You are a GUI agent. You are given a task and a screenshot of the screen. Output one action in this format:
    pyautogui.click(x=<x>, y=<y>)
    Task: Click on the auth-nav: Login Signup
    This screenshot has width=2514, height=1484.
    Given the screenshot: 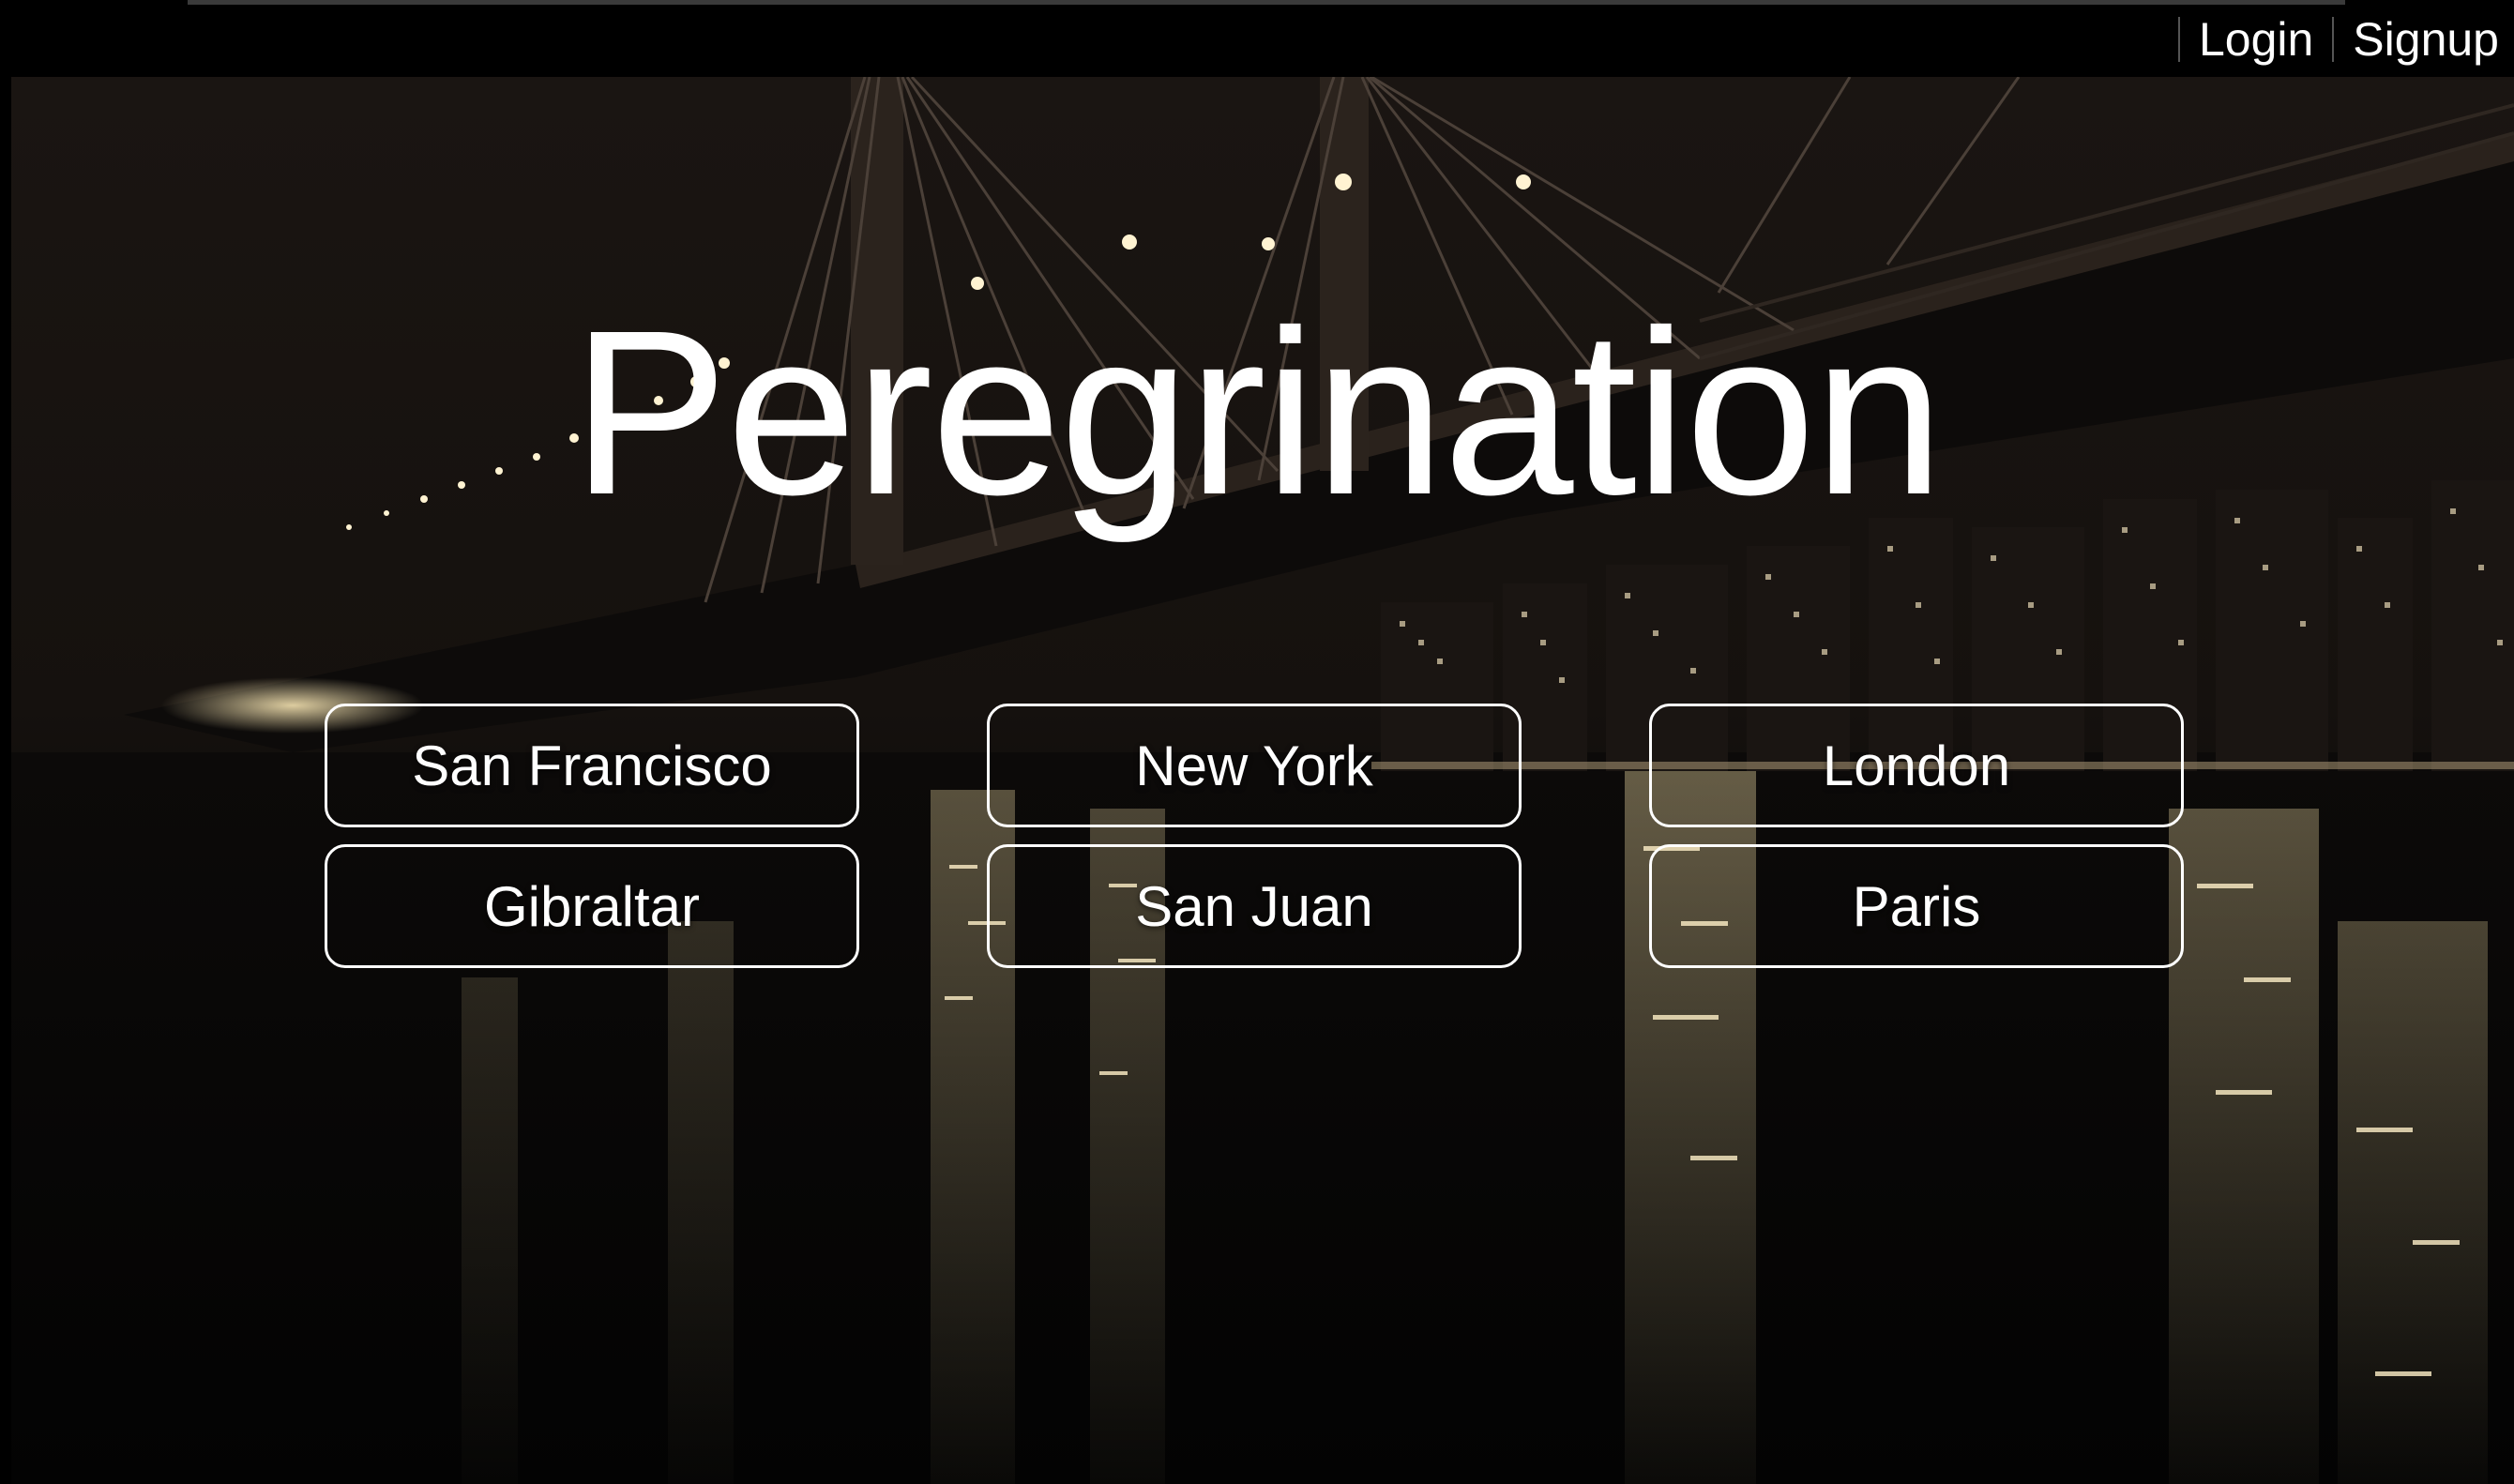 What is the action you would take?
    pyautogui.click(x=2338, y=39)
    